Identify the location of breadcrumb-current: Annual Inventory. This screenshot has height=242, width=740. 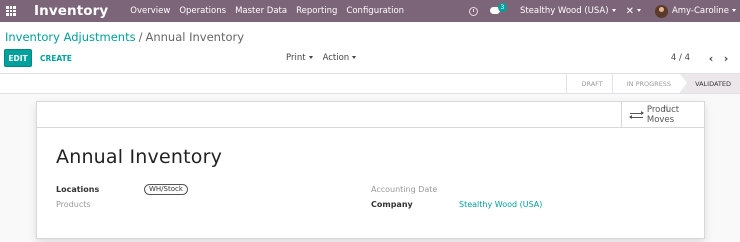
(195, 37).